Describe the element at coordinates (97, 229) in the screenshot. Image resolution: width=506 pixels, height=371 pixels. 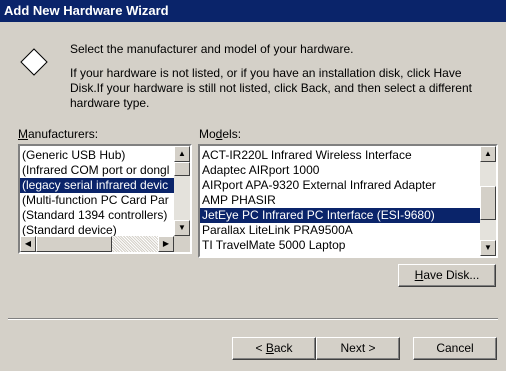
I see `list-item: (Standard device)` at that location.